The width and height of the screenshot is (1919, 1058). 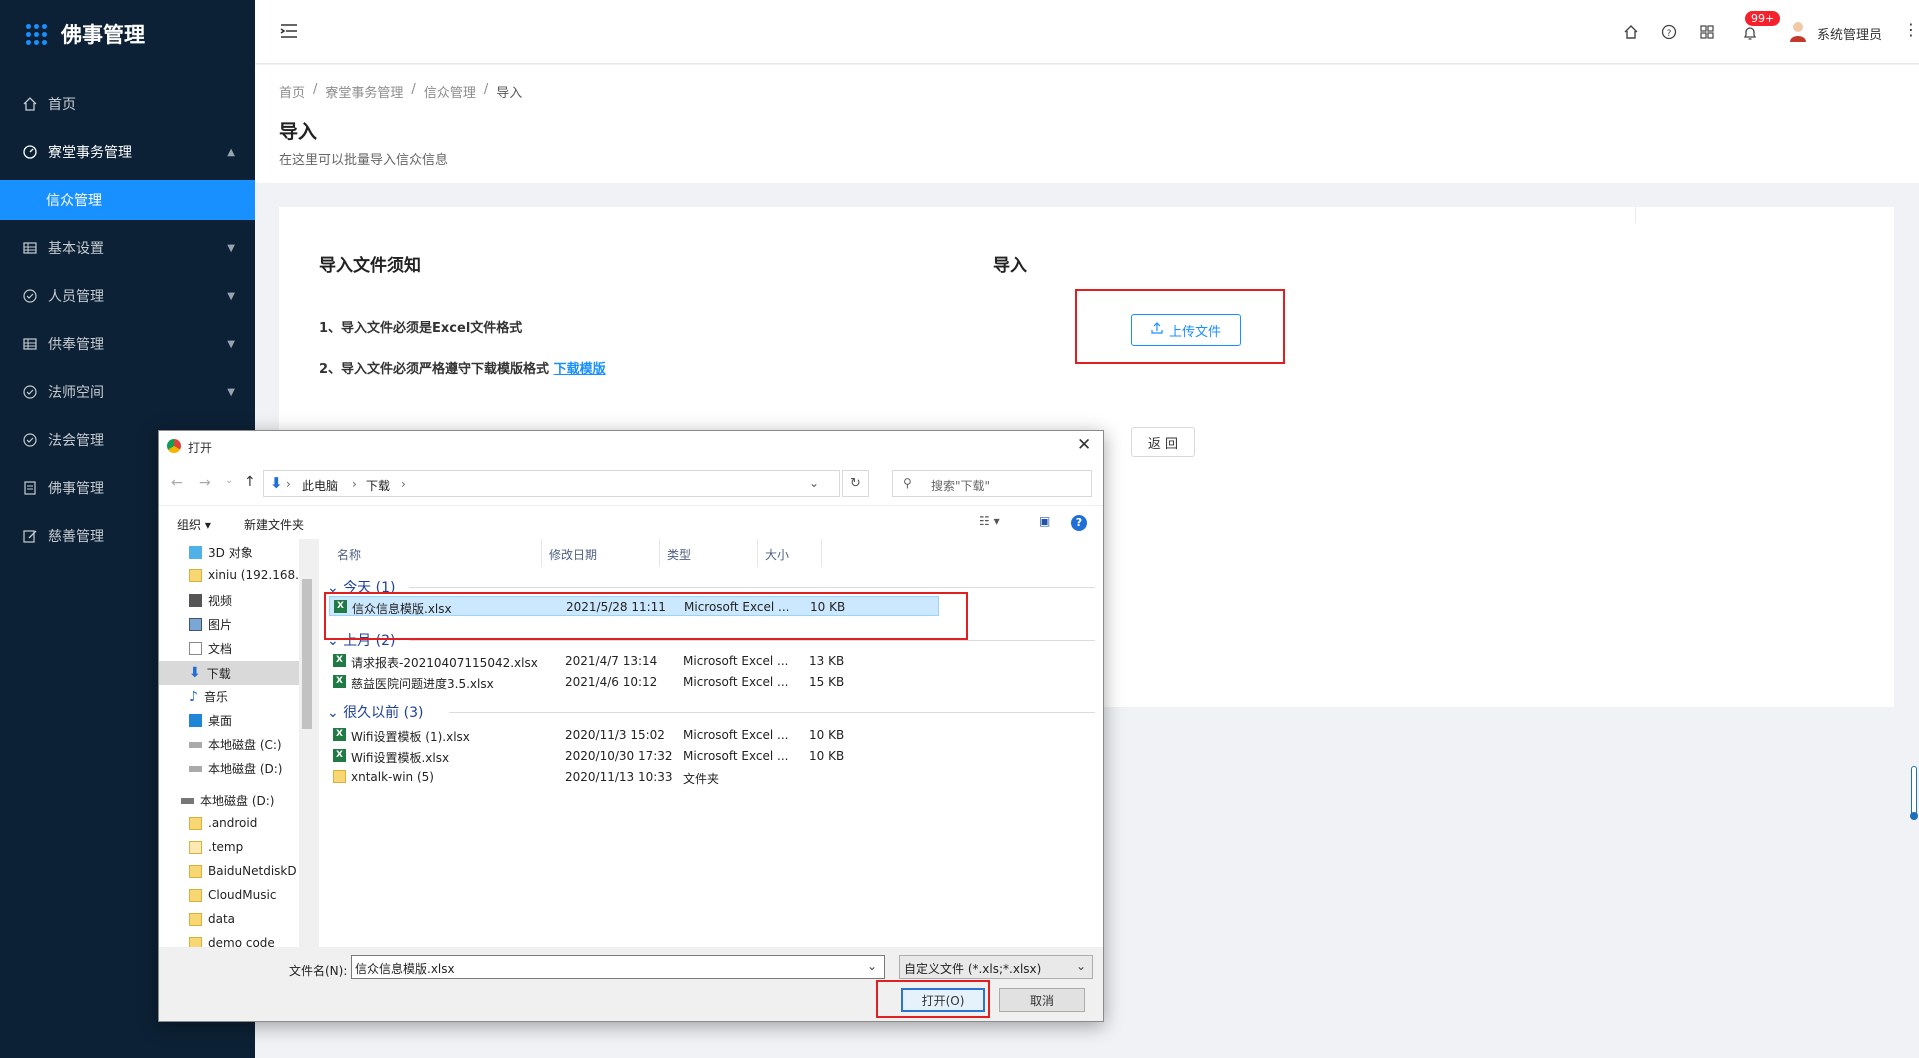 I want to click on tree-item-videos: 视频, so click(x=210, y=600).